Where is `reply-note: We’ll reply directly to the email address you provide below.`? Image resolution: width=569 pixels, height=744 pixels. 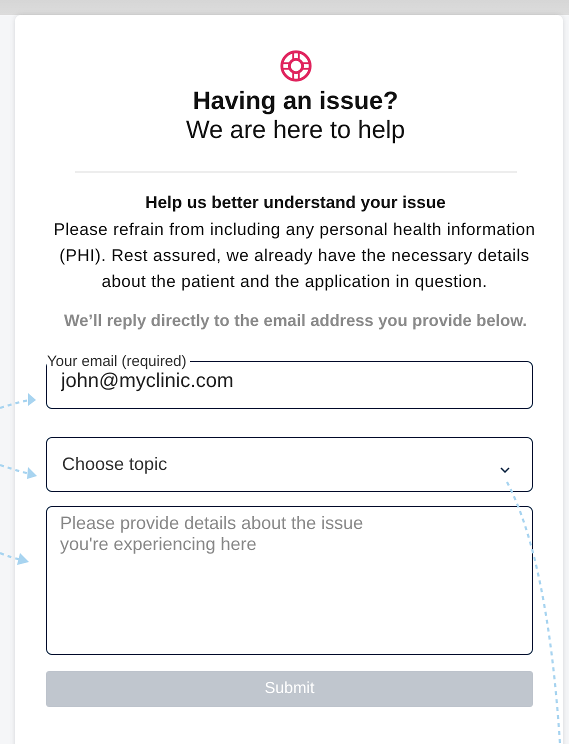 reply-note: We’ll reply directly to the email address you provide below. is located at coordinates (296, 321).